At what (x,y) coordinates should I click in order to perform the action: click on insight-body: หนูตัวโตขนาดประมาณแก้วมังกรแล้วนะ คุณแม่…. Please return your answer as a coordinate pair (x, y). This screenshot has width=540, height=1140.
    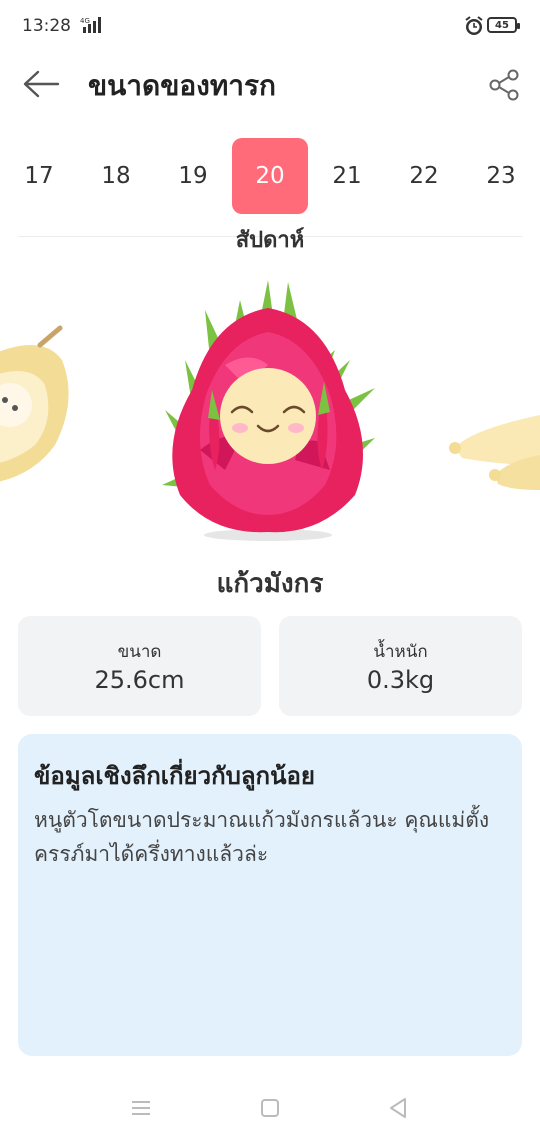
    Looking at the image, I should click on (262, 837).